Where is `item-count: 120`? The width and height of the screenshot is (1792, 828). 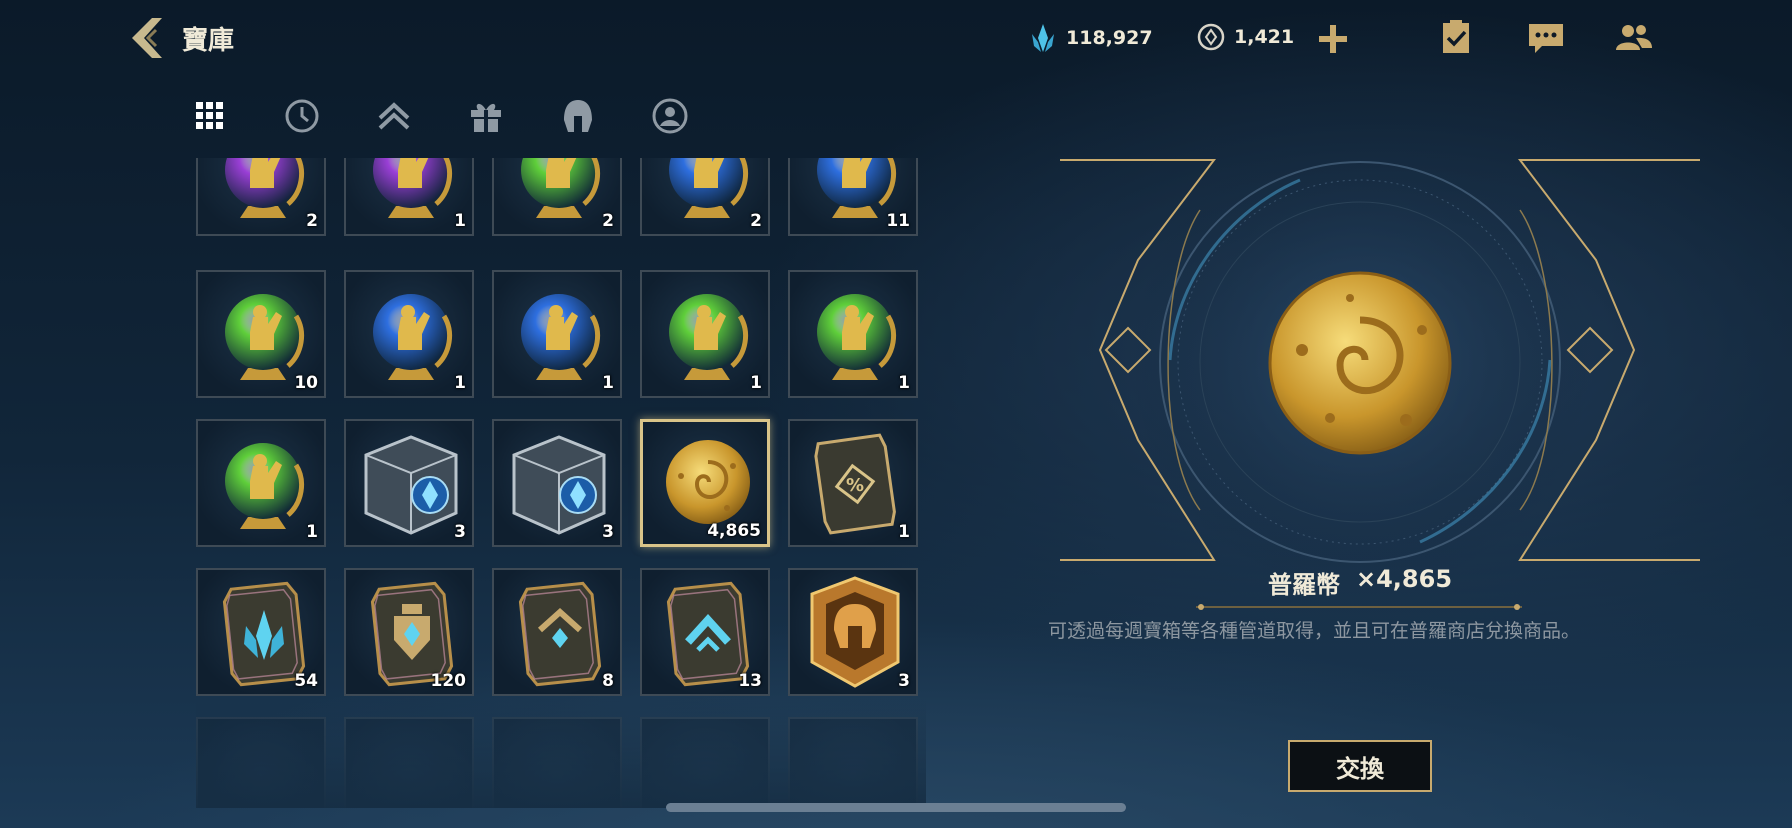
item-count: 120 is located at coordinates (448, 681).